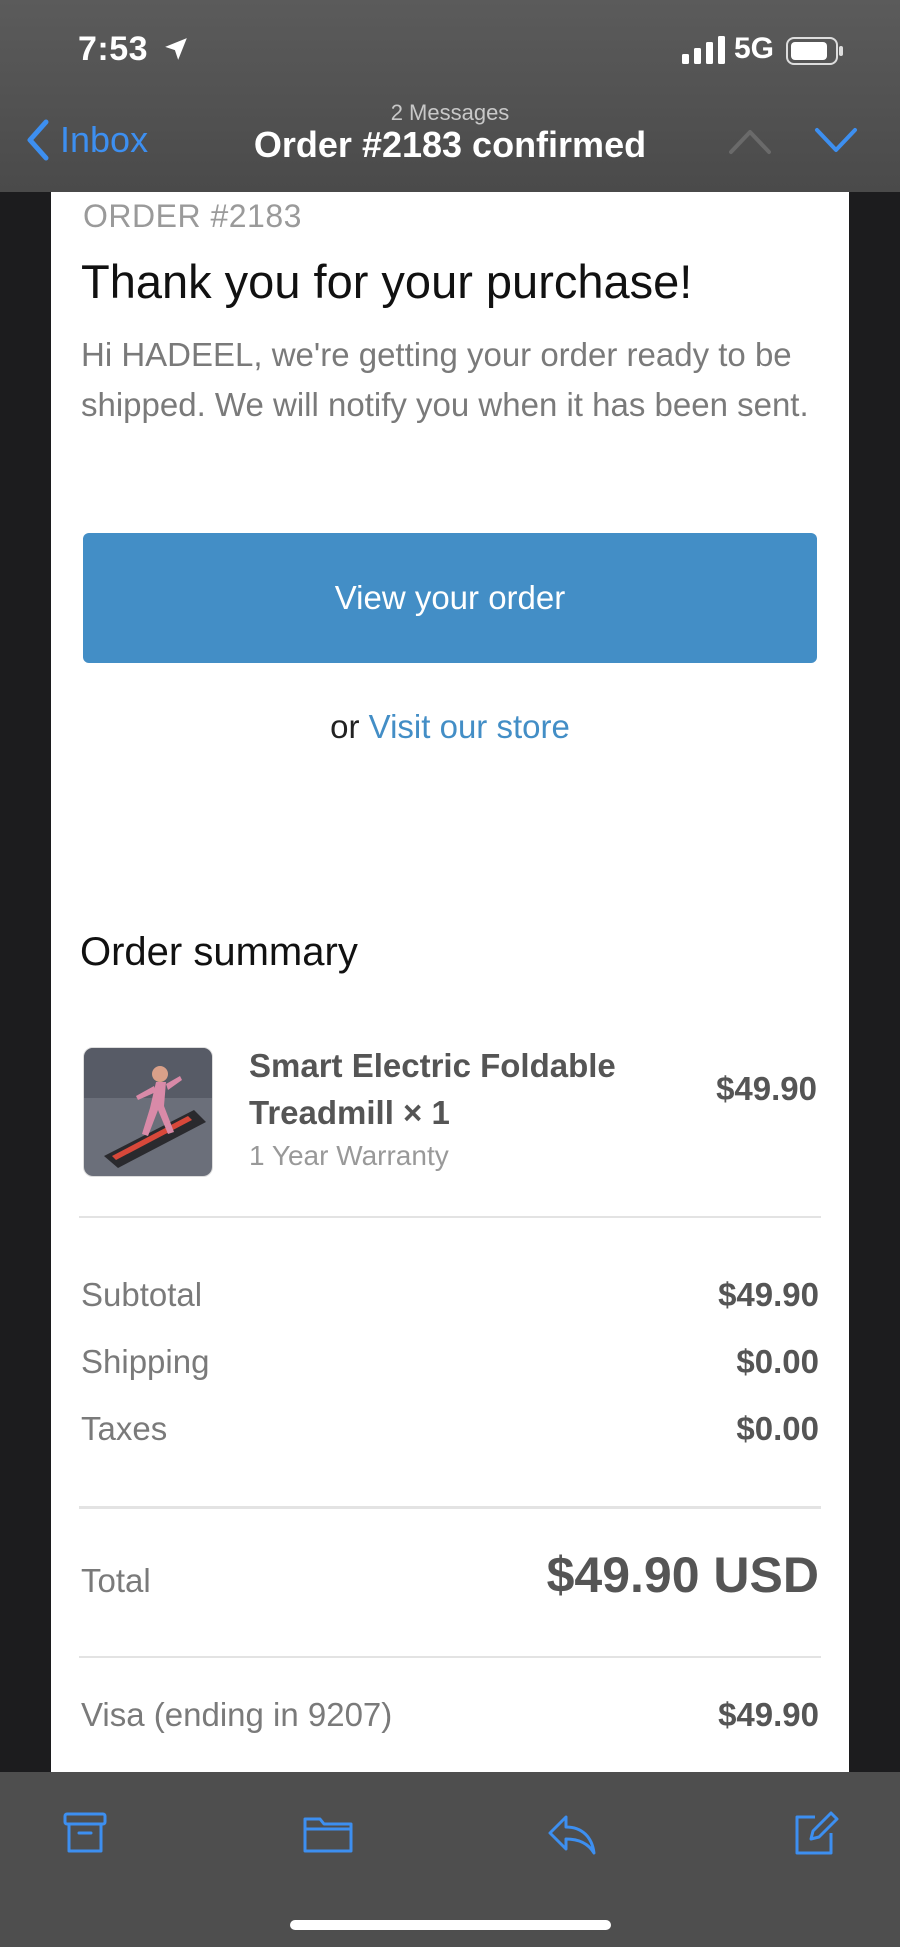 Image resolution: width=900 pixels, height=1947 pixels. Describe the element at coordinates (469, 726) in the screenshot. I see `visit-store-link: Visit our store` at that location.